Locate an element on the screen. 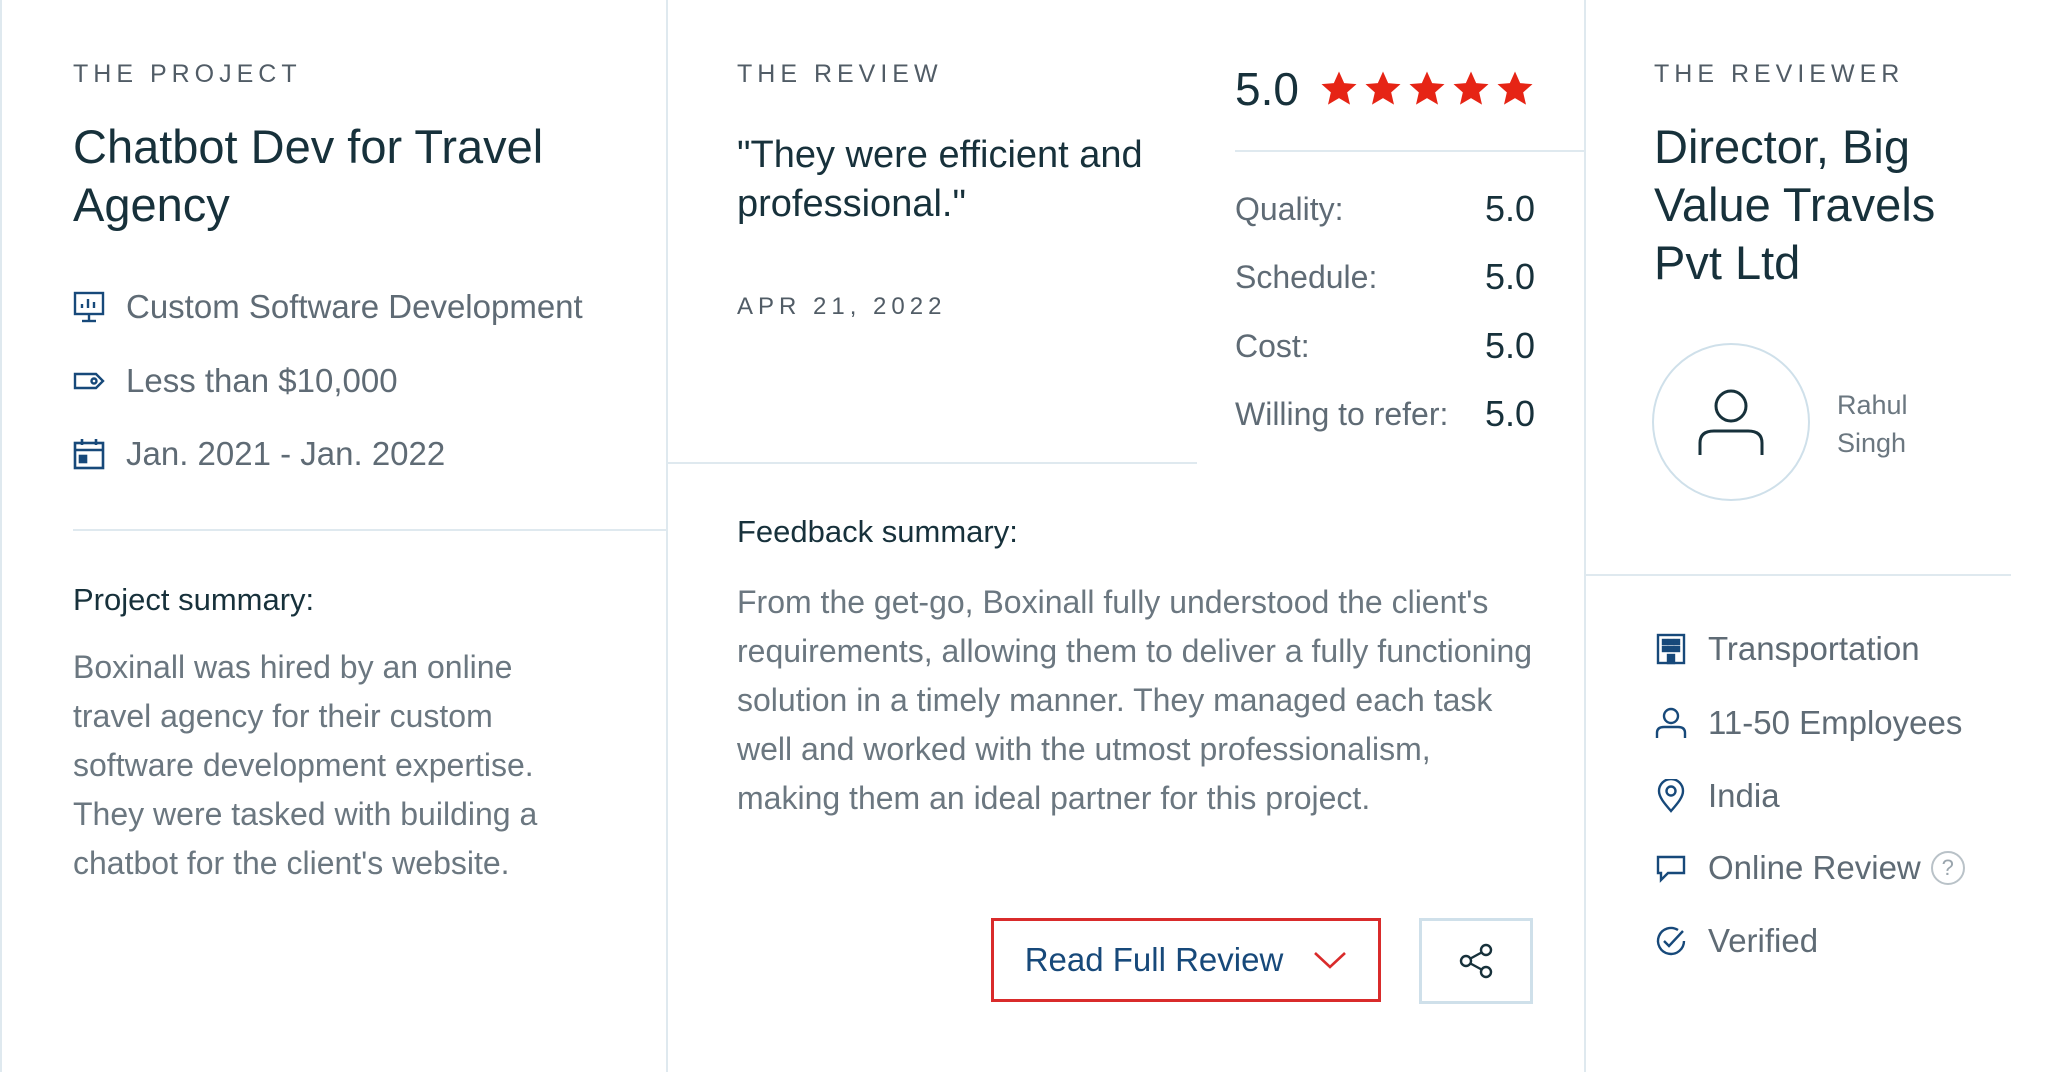 This screenshot has height=1072, width=2061. project-dates: Jan. 2021 - Jan. 2022 is located at coordinates (258, 454).